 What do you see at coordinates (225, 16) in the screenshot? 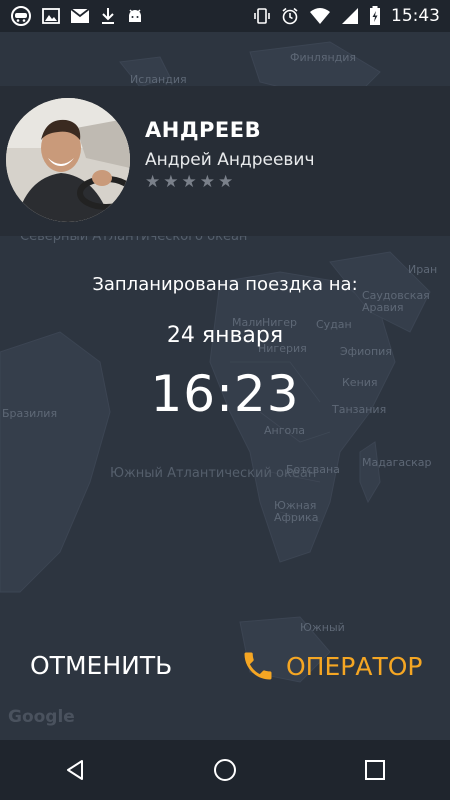
I see `status-bar: 15:43` at bounding box center [225, 16].